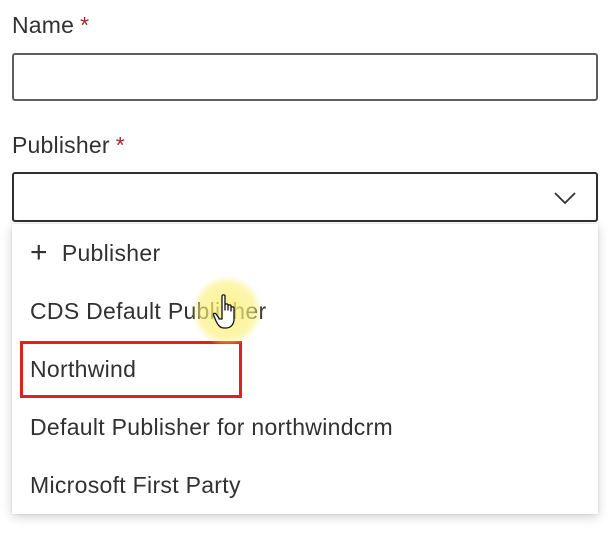 Image resolution: width=612 pixels, height=558 pixels. What do you see at coordinates (43, 25) in the screenshot?
I see `name-label-text: Name` at bounding box center [43, 25].